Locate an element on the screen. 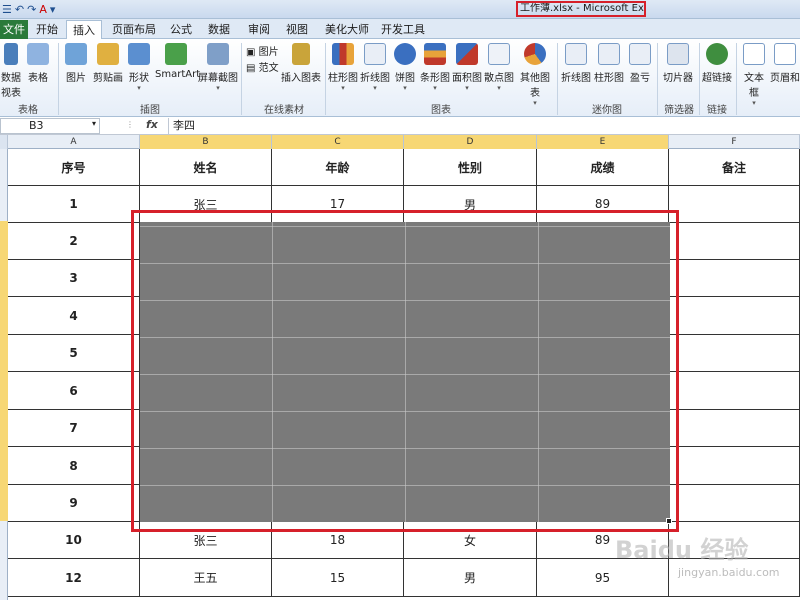 The image size is (800, 600). sparkline-winloss-button: 盈亏 is located at coordinates (640, 63).